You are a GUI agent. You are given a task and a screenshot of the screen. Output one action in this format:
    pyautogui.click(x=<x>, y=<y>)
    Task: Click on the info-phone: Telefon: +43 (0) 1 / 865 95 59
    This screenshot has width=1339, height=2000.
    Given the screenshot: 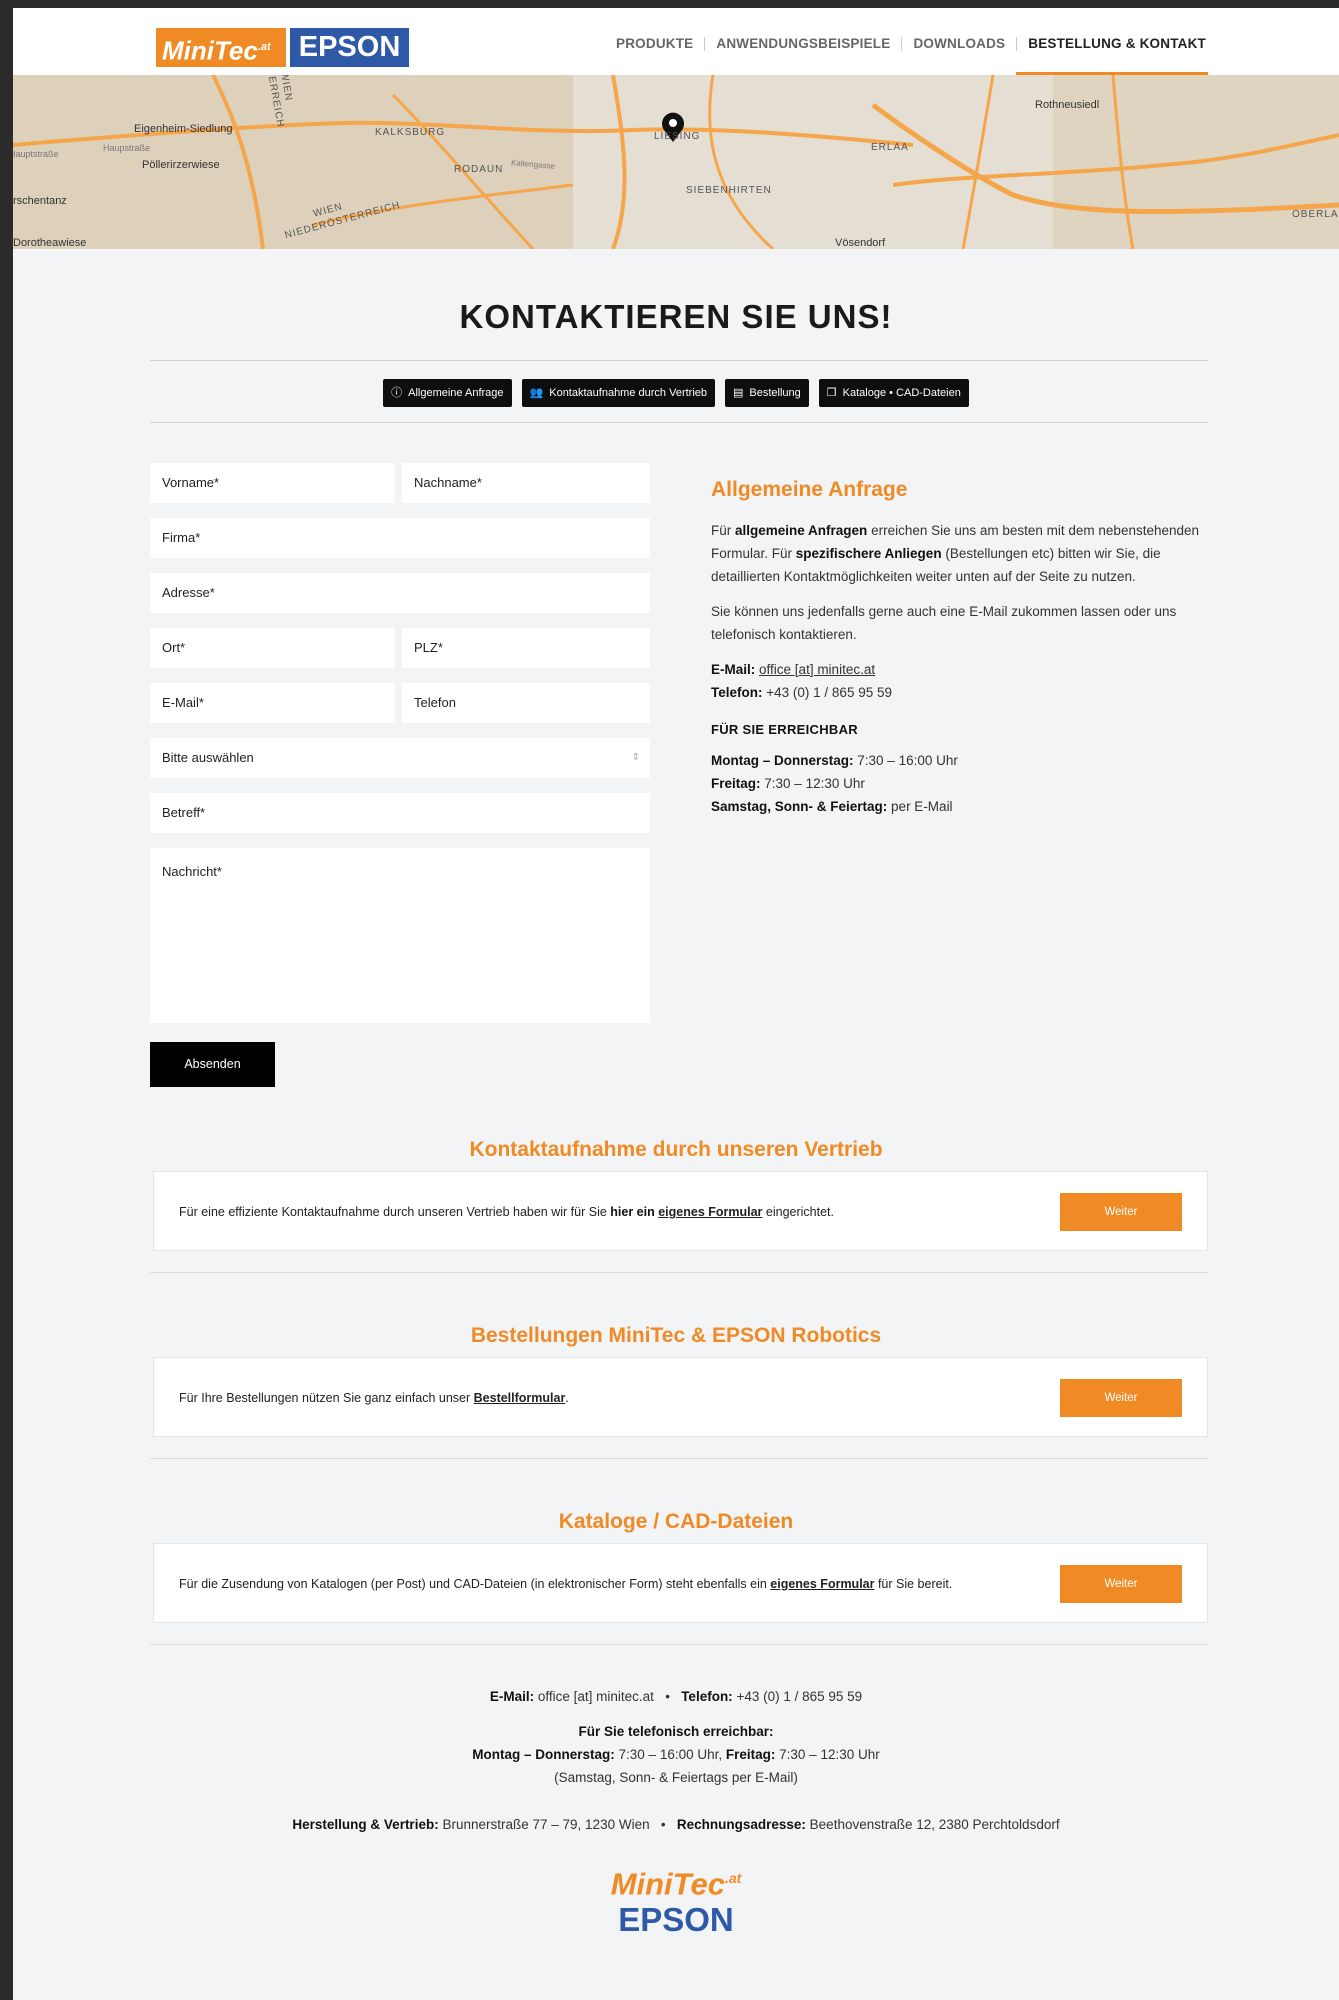 What is the action you would take?
    pyautogui.click(x=801, y=692)
    